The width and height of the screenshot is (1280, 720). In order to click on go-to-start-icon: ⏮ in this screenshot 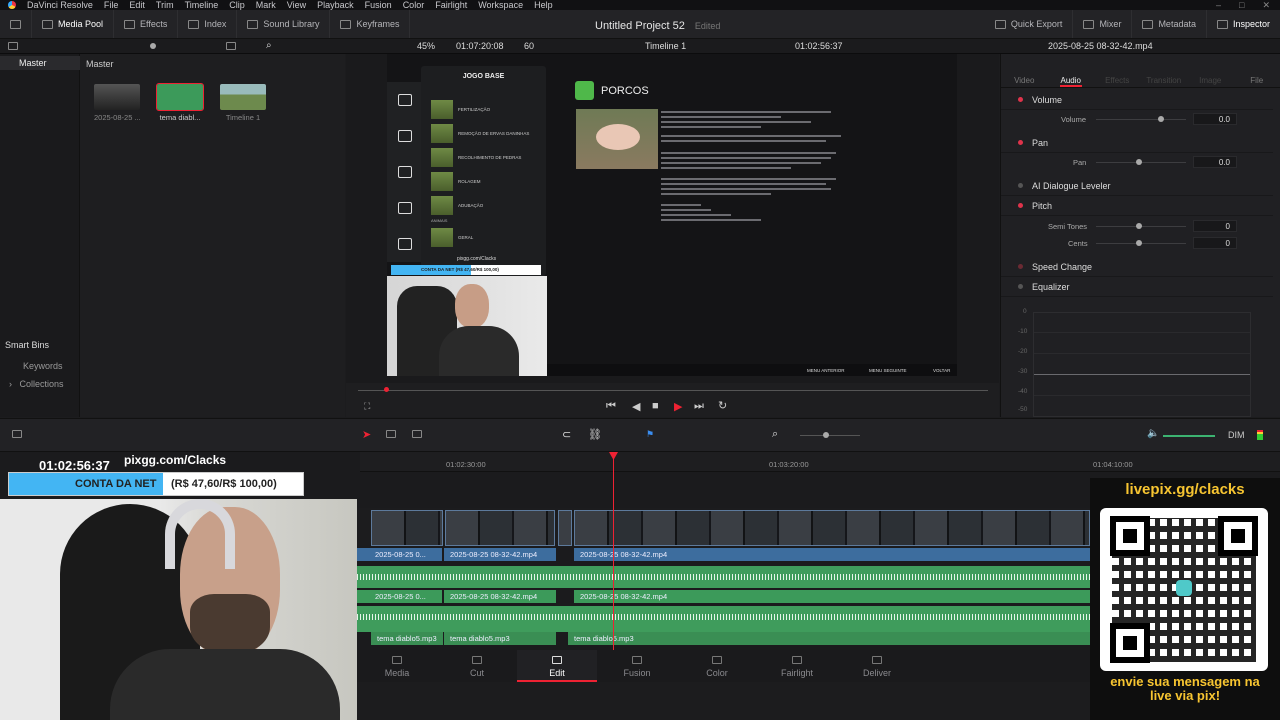, I will do `click(611, 406)`.